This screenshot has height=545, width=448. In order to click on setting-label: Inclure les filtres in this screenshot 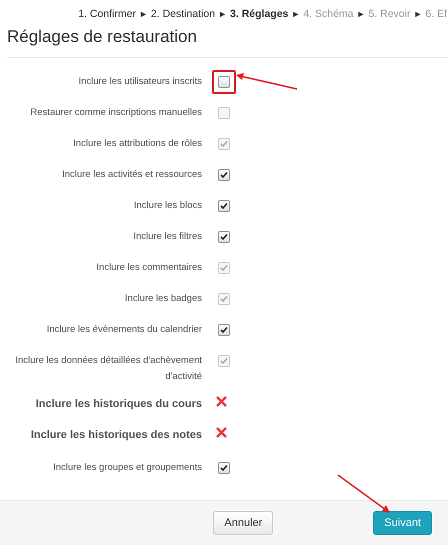, I will do `click(167, 237)`.